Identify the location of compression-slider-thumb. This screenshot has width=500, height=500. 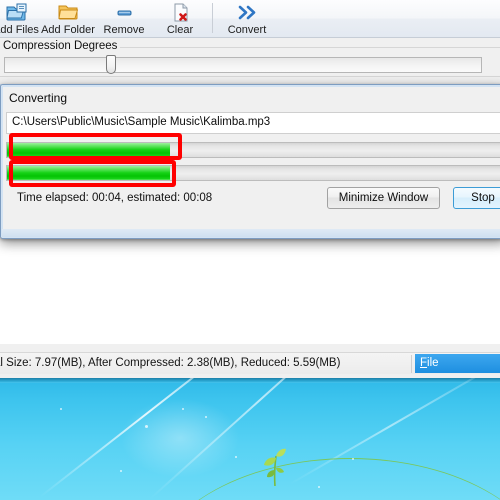
(111, 64).